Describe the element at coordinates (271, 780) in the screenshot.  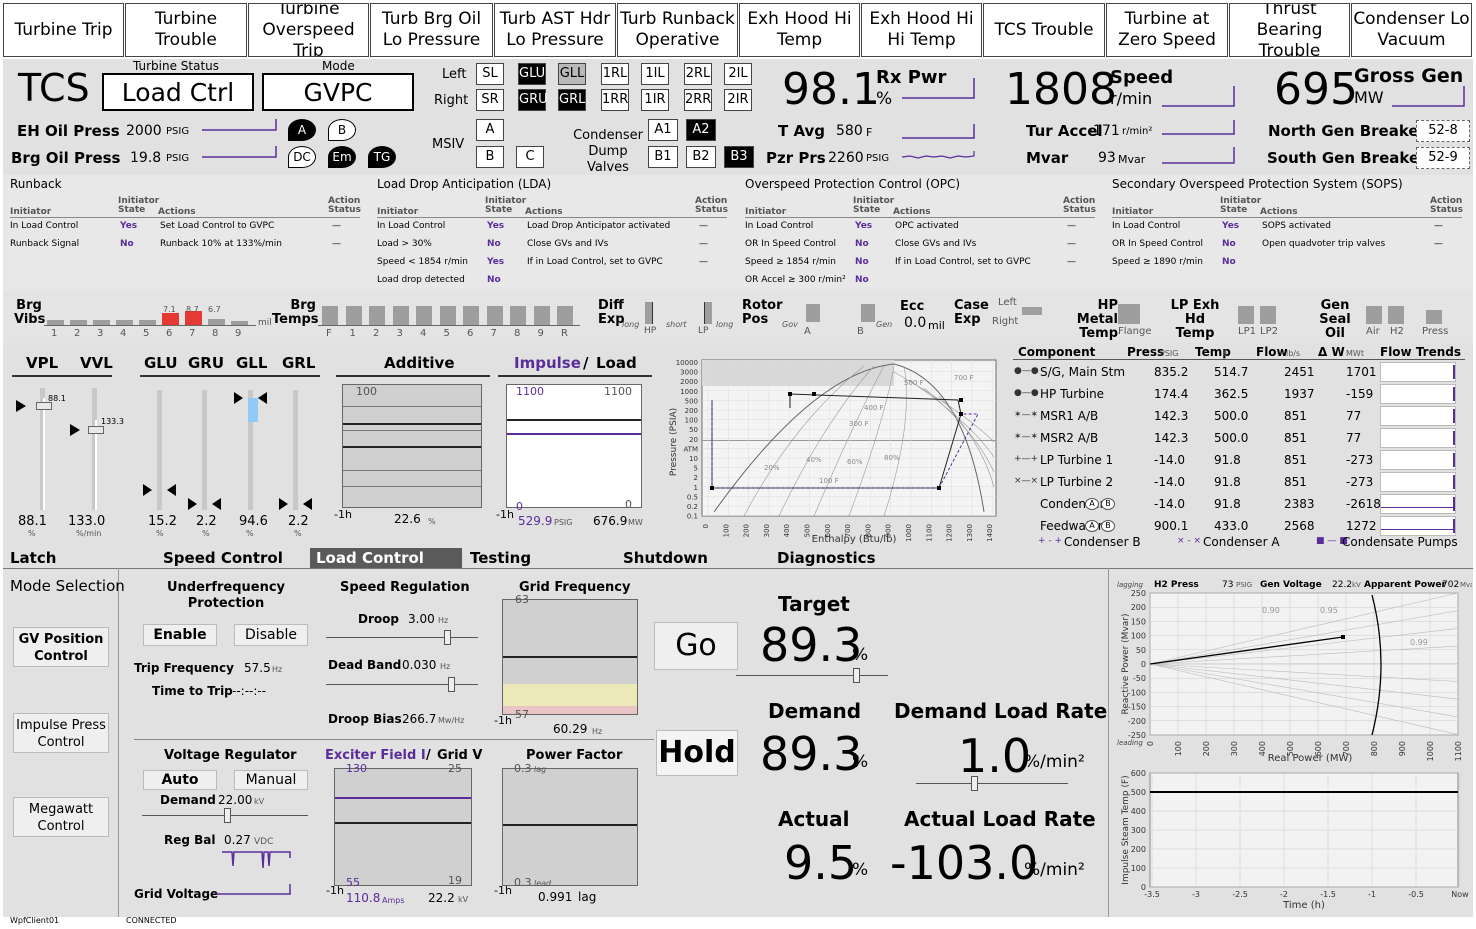
I see `manual-button: Manual` at that location.